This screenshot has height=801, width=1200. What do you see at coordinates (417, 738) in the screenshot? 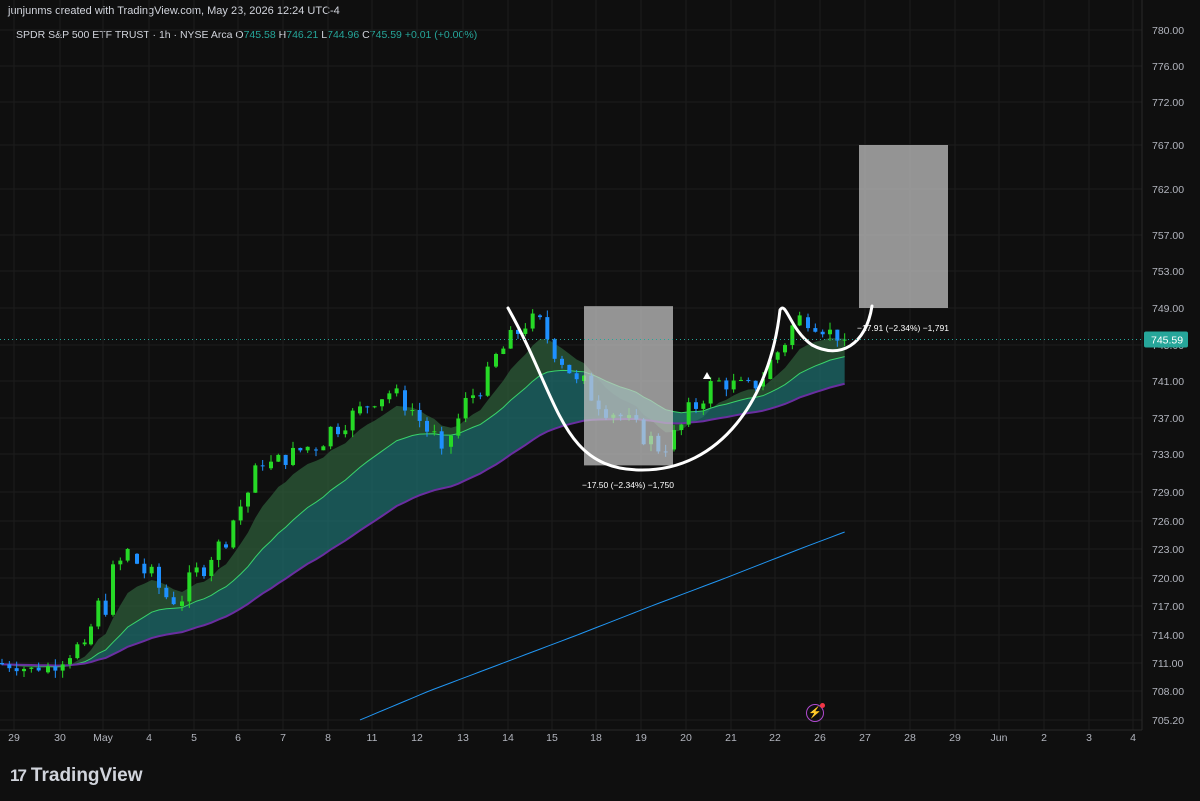
I see `time-tick-label: 12` at bounding box center [417, 738].